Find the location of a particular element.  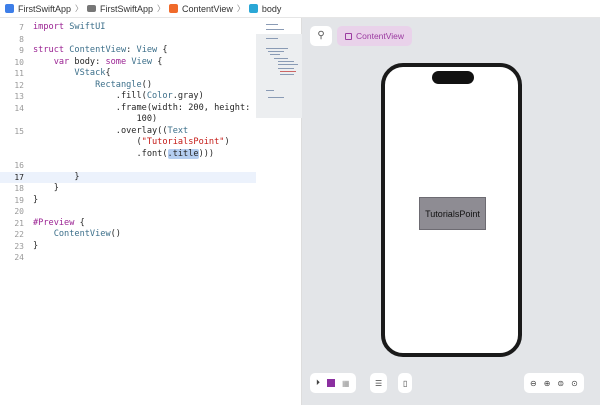

device-settings-button: ☰ is located at coordinates (379, 383).